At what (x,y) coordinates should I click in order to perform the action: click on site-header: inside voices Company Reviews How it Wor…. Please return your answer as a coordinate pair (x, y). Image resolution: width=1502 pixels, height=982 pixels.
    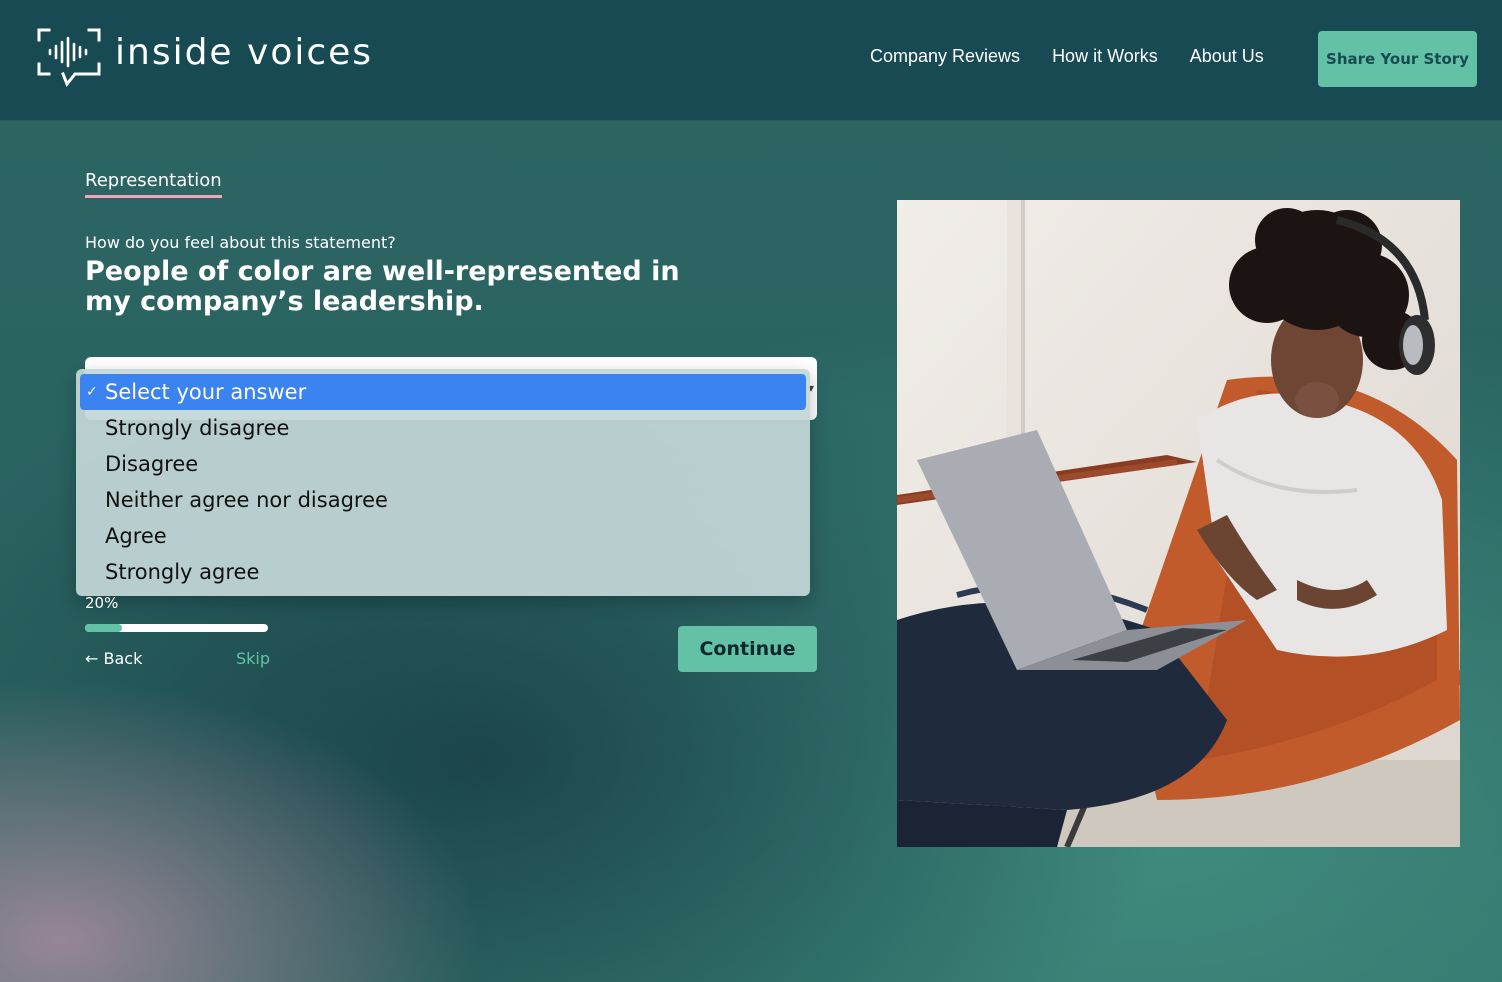
    Looking at the image, I should click on (751, 60).